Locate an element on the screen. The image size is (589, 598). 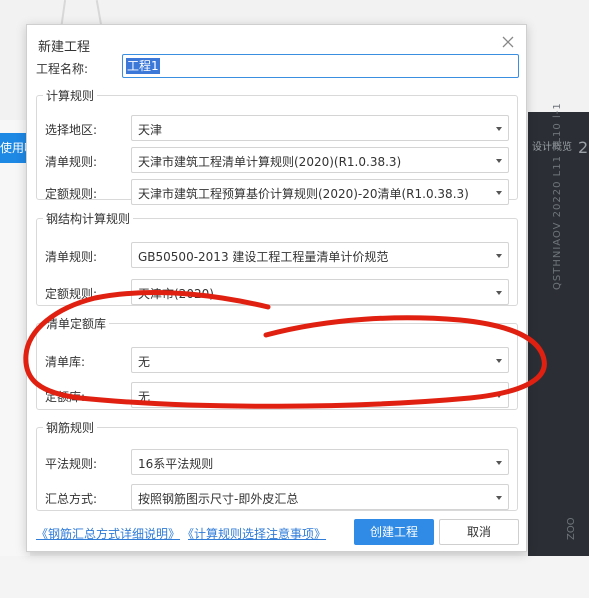
region-label: 选择地区: is located at coordinates (71, 130).